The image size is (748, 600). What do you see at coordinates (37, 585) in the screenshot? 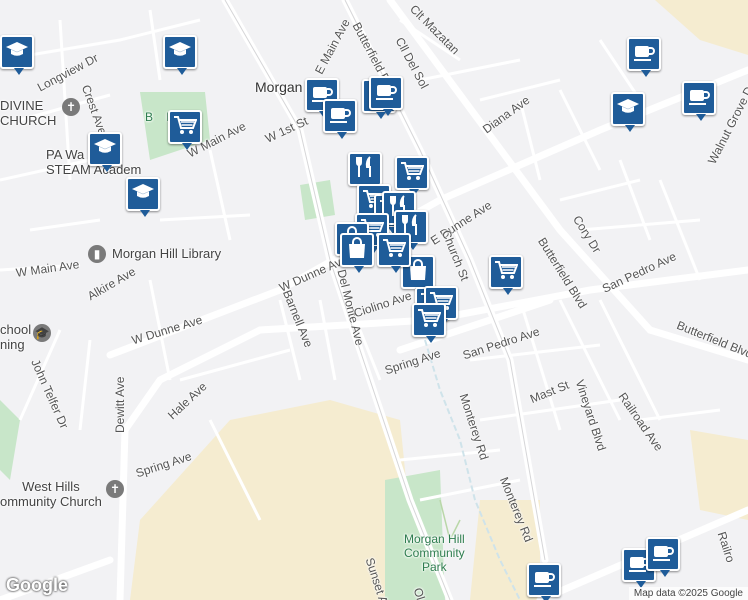
I see `google-logo: Google` at bounding box center [37, 585].